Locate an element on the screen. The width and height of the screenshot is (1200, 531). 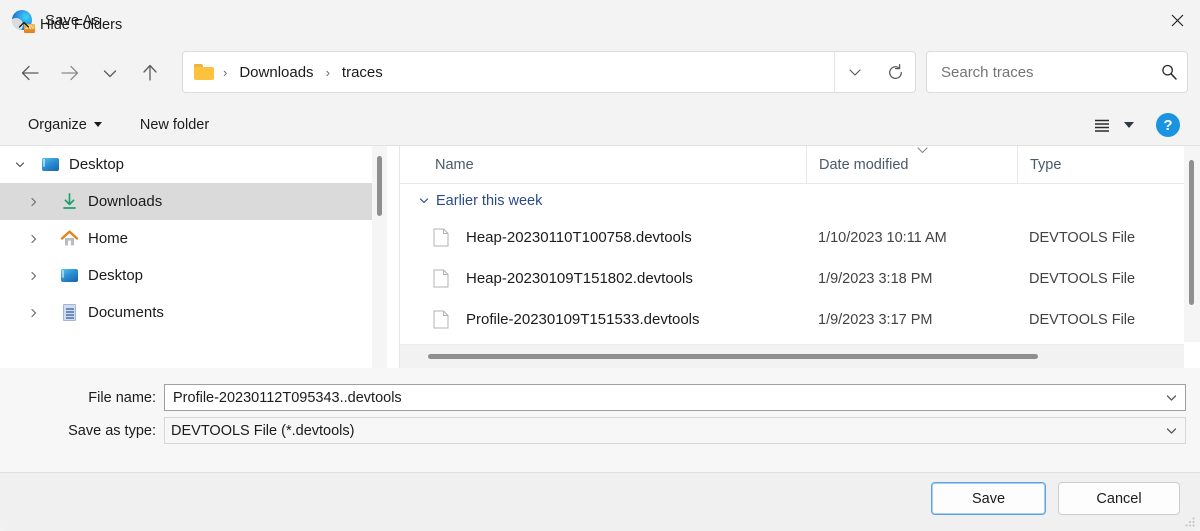
arrow-up-icon is located at coordinates (150, 72).